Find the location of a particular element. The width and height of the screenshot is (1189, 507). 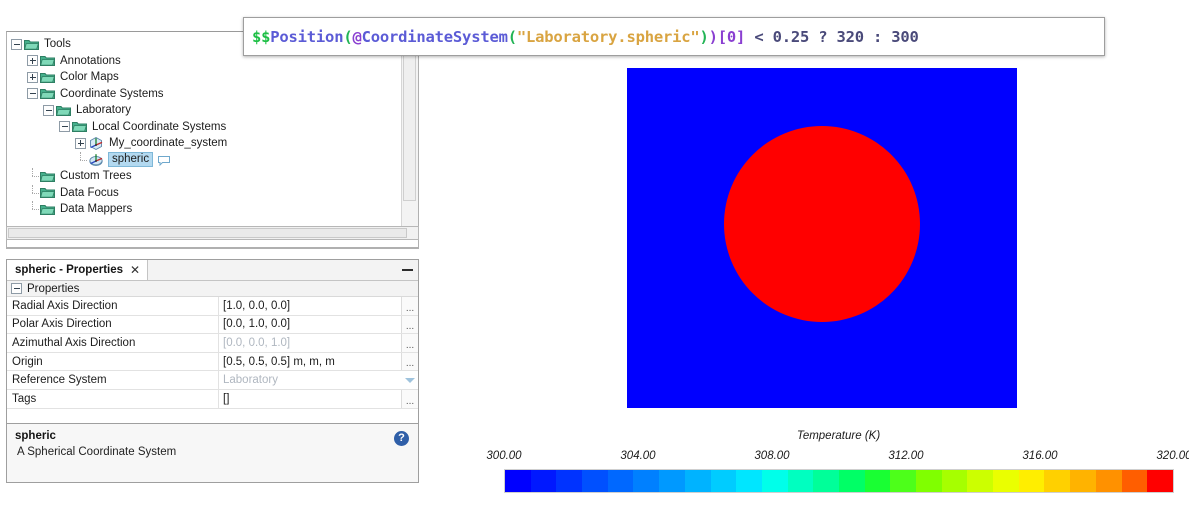

expression-token: CoordinateSystem is located at coordinates (434, 36).